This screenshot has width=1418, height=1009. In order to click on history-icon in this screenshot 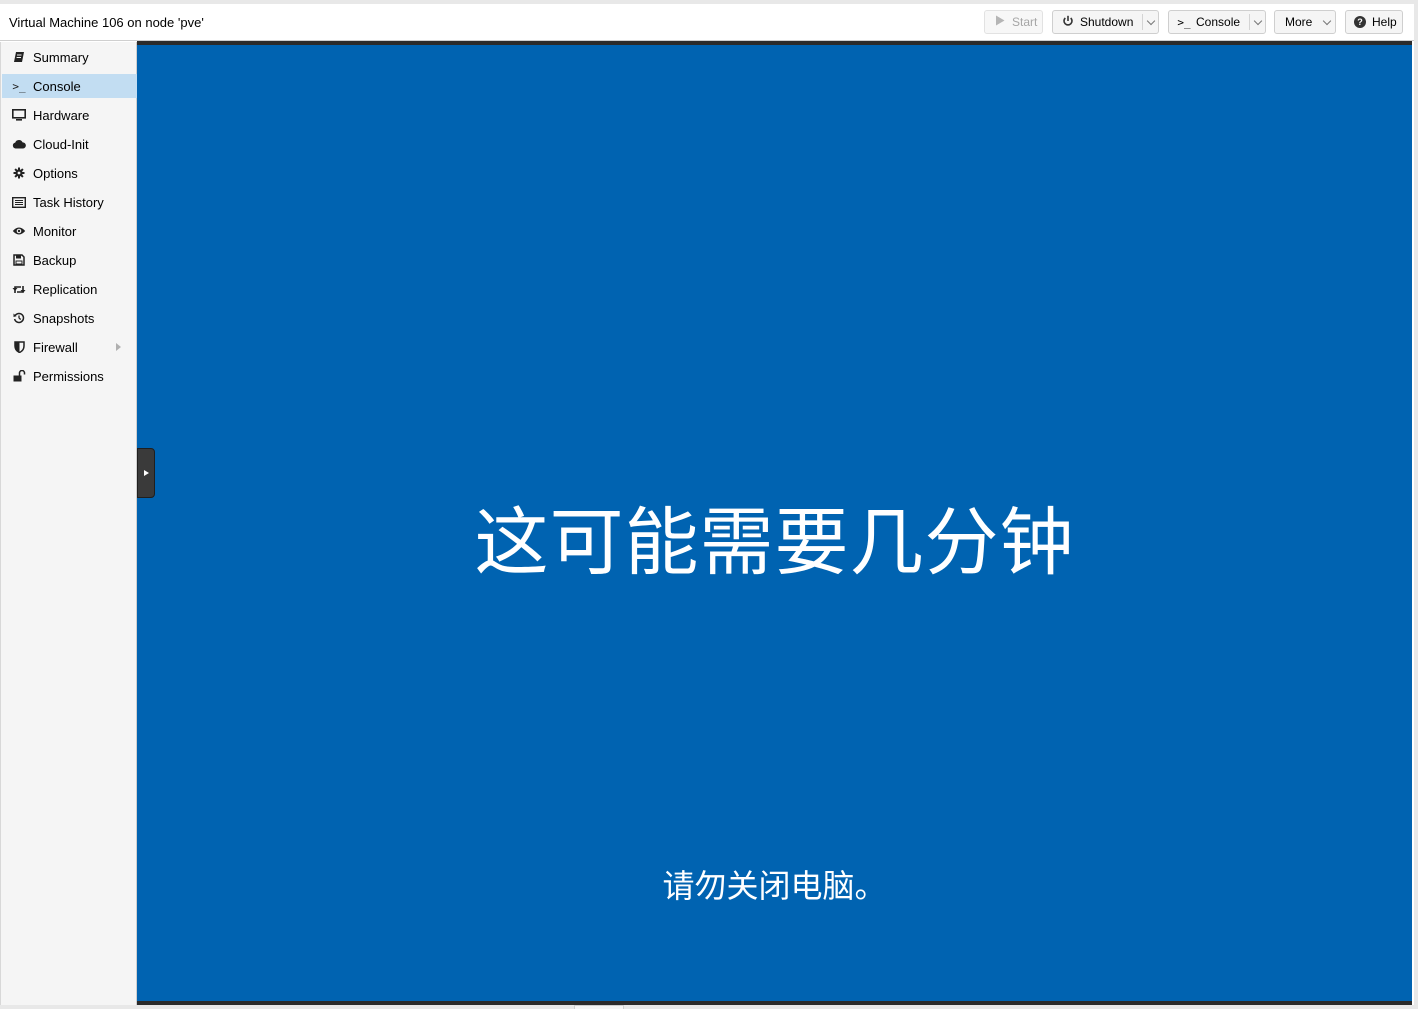, I will do `click(19, 318)`.